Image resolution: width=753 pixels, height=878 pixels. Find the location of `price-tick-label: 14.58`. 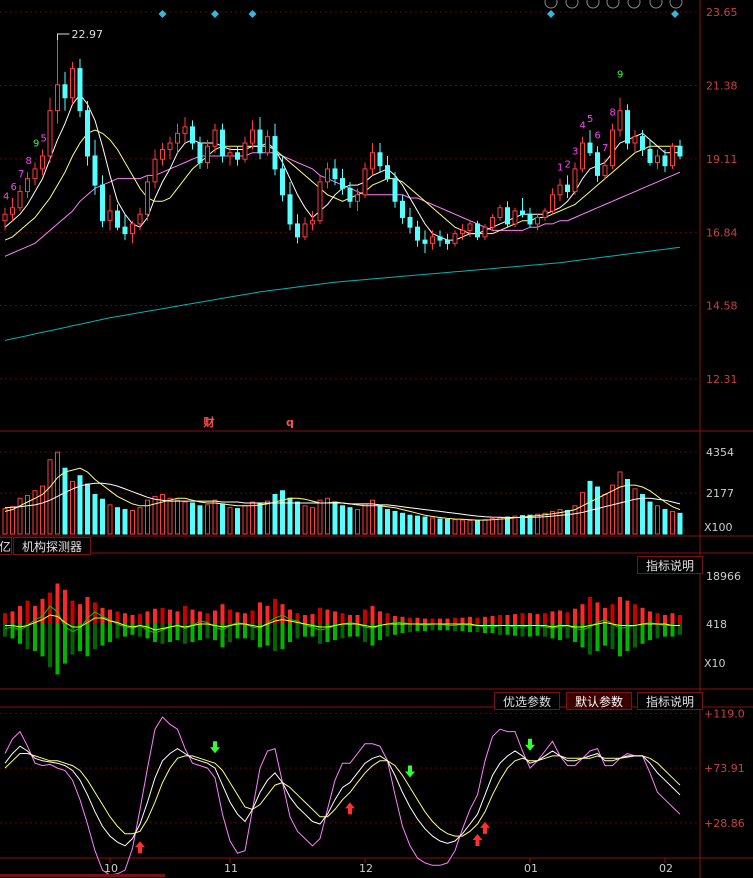

price-tick-label: 14.58 is located at coordinates (722, 305).